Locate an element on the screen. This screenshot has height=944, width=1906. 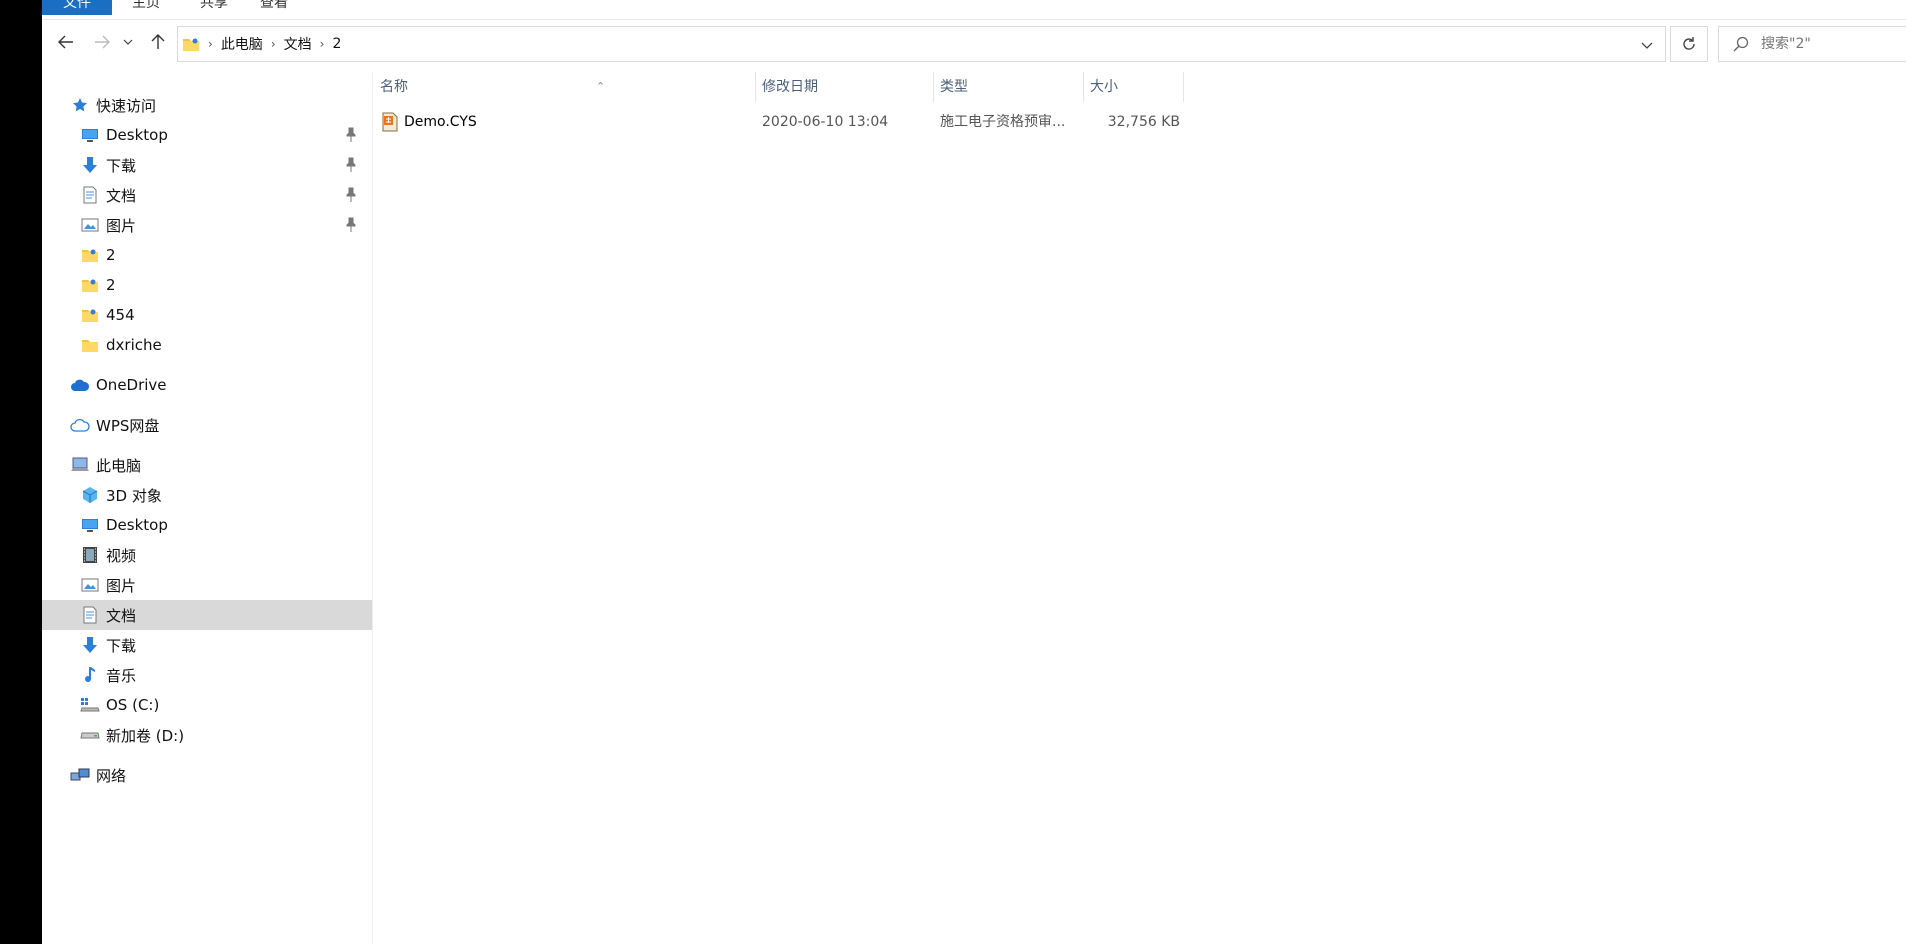
nav-pc-desktop: Desktop is located at coordinates (124, 525).